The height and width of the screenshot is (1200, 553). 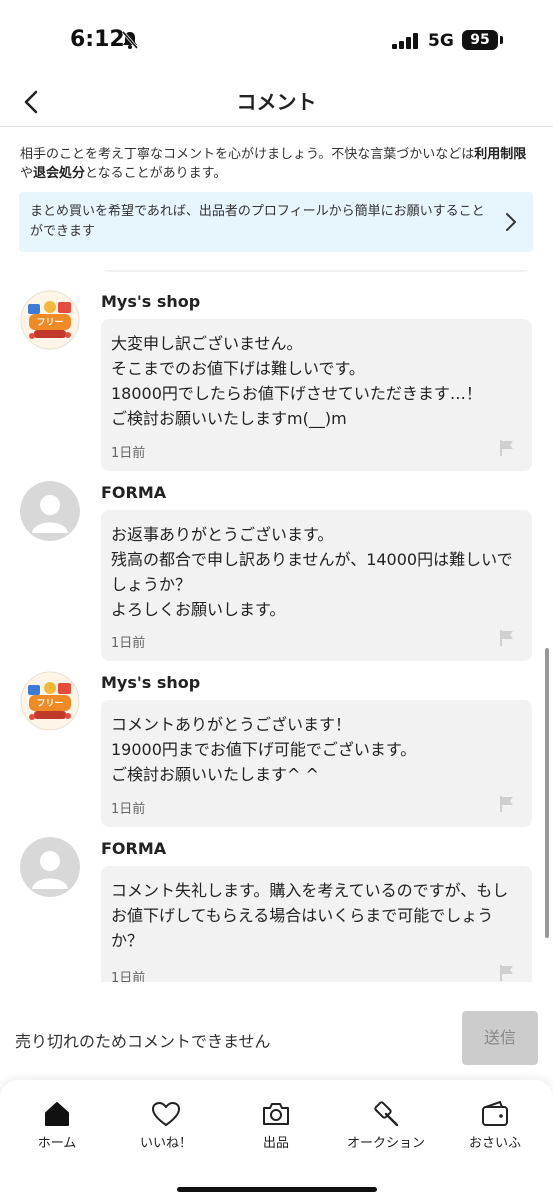 What do you see at coordinates (231, 724) in the screenshot?
I see `comment-line: コメントありがとうございます！` at bounding box center [231, 724].